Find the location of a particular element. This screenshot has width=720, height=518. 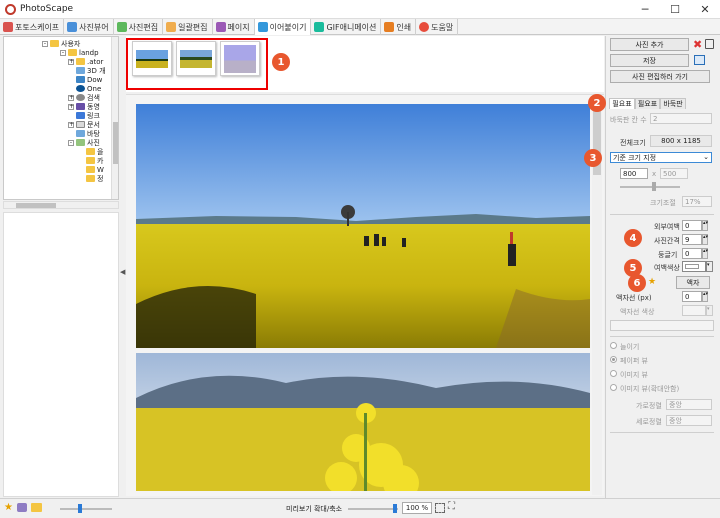

tree-item: 3D 개 is located at coordinates (91, 70).